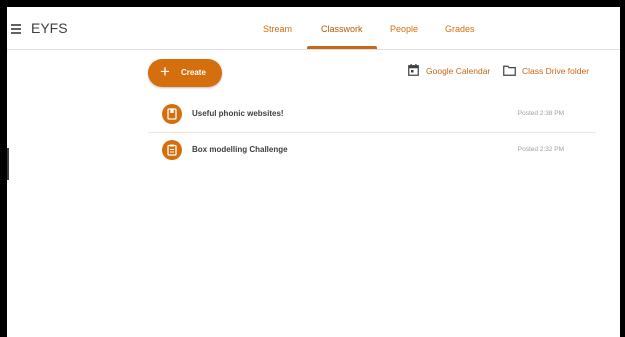  Describe the element at coordinates (372, 152) in the screenshot. I see `classwork-item: Box modelling Challenge Posted 2:32 PM` at that location.